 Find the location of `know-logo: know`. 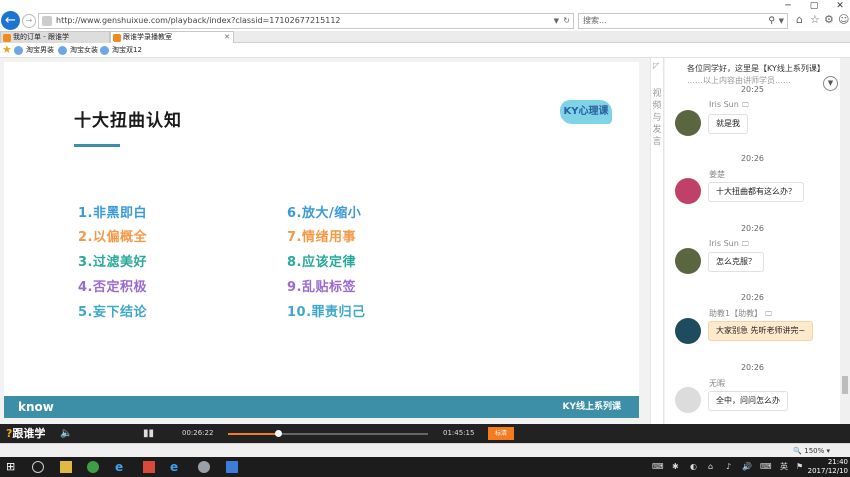

know-logo: know is located at coordinates (36, 407).